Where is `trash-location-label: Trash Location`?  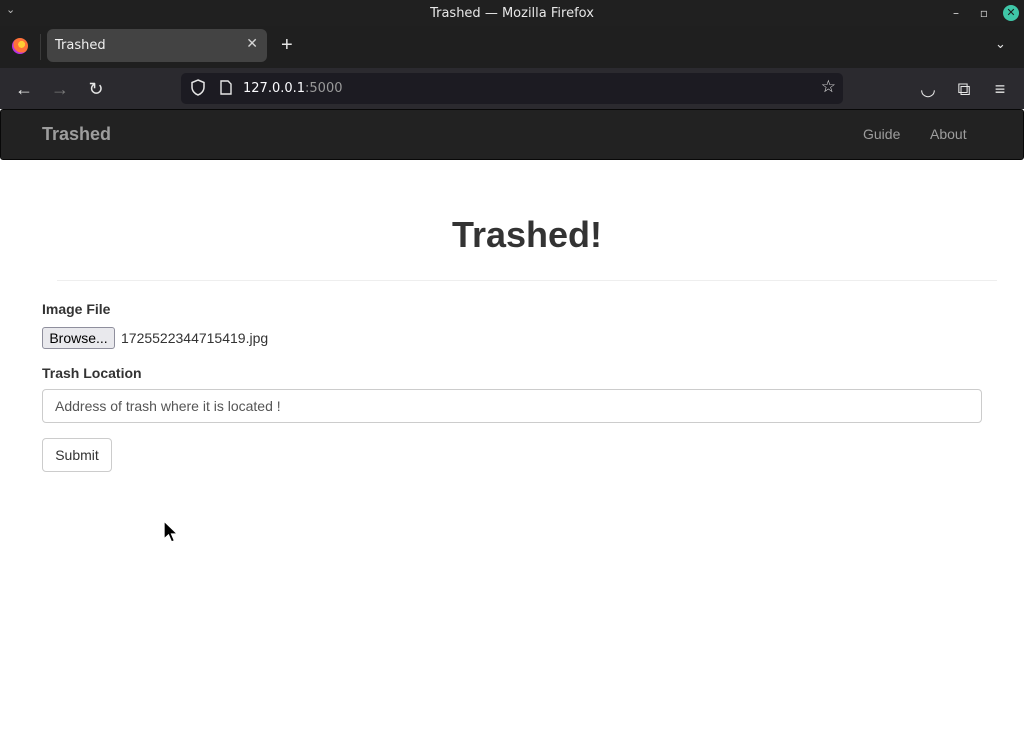 trash-location-label: Trash Location is located at coordinates (92, 373).